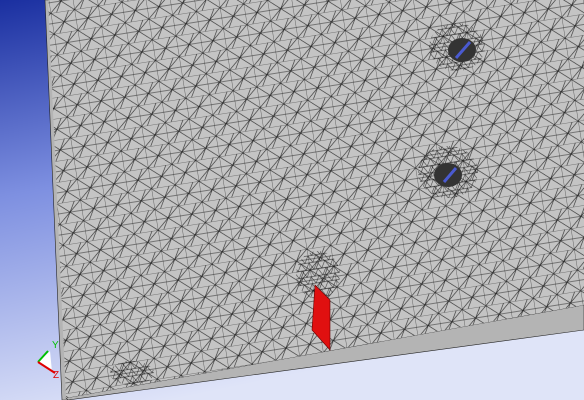 This screenshot has width=584, height=400. I want to click on axis-label: Z, so click(56, 375).